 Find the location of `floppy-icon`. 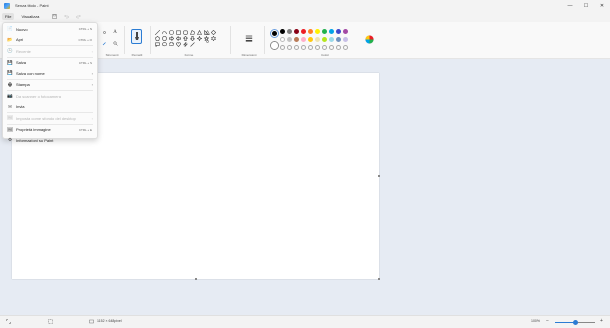

floppy-icon is located at coordinates (54, 17).